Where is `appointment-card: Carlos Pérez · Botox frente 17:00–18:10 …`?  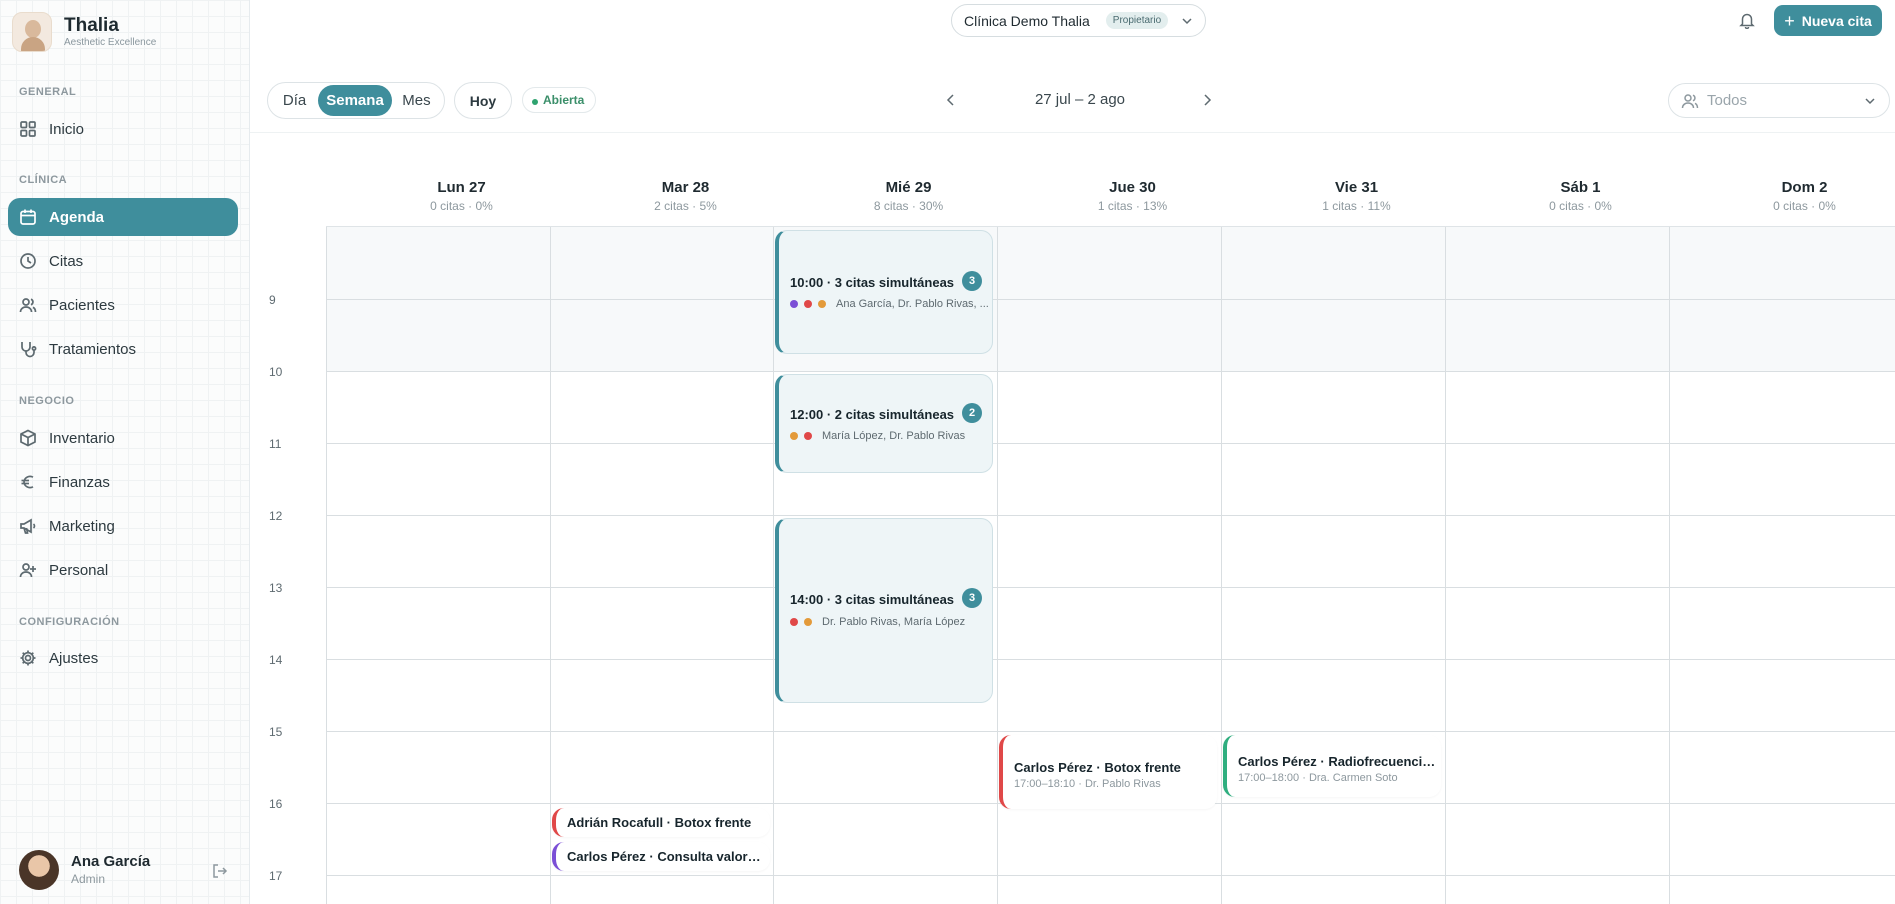 appointment-card: Carlos Pérez · Botox frente 17:00–18:10 … is located at coordinates (1108, 772).